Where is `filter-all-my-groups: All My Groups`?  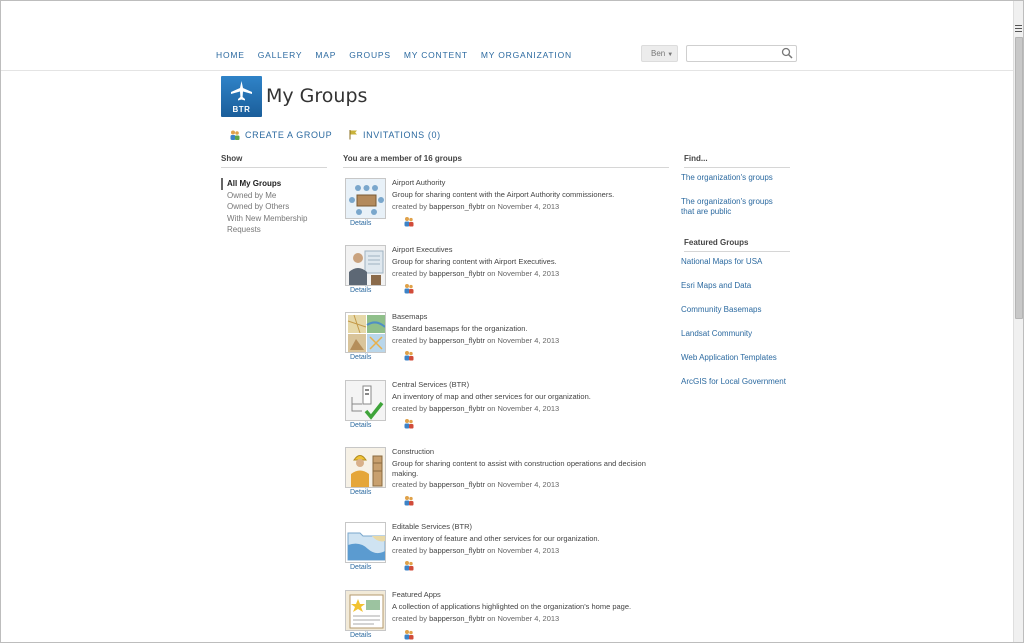
filter-all-my-groups: All My Groups is located at coordinates (271, 184).